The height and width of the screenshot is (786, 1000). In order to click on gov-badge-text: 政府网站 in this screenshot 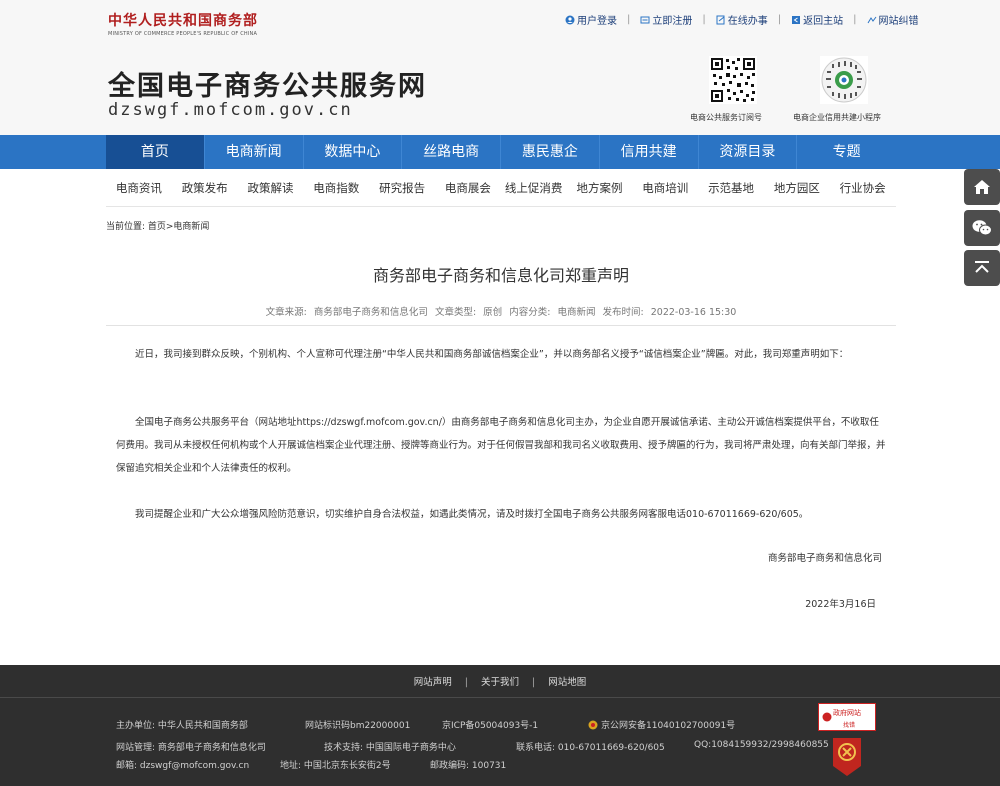, I will do `click(847, 713)`.